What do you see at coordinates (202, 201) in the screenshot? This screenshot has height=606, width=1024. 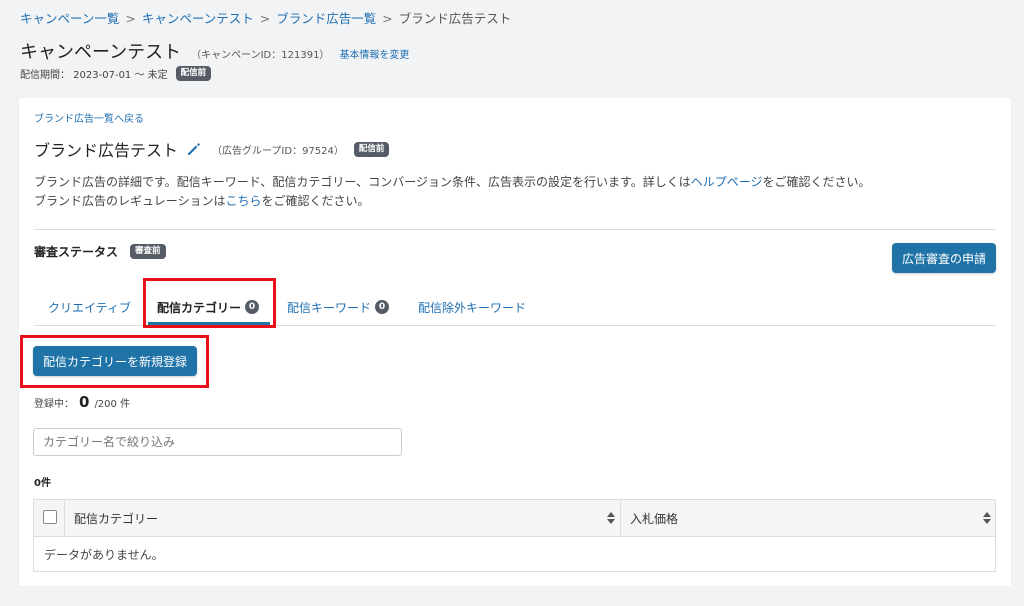 I see `description-line-2: ブランド広告のレギュレーションはこちらをご確認ください。` at bounding box center [202, 201].